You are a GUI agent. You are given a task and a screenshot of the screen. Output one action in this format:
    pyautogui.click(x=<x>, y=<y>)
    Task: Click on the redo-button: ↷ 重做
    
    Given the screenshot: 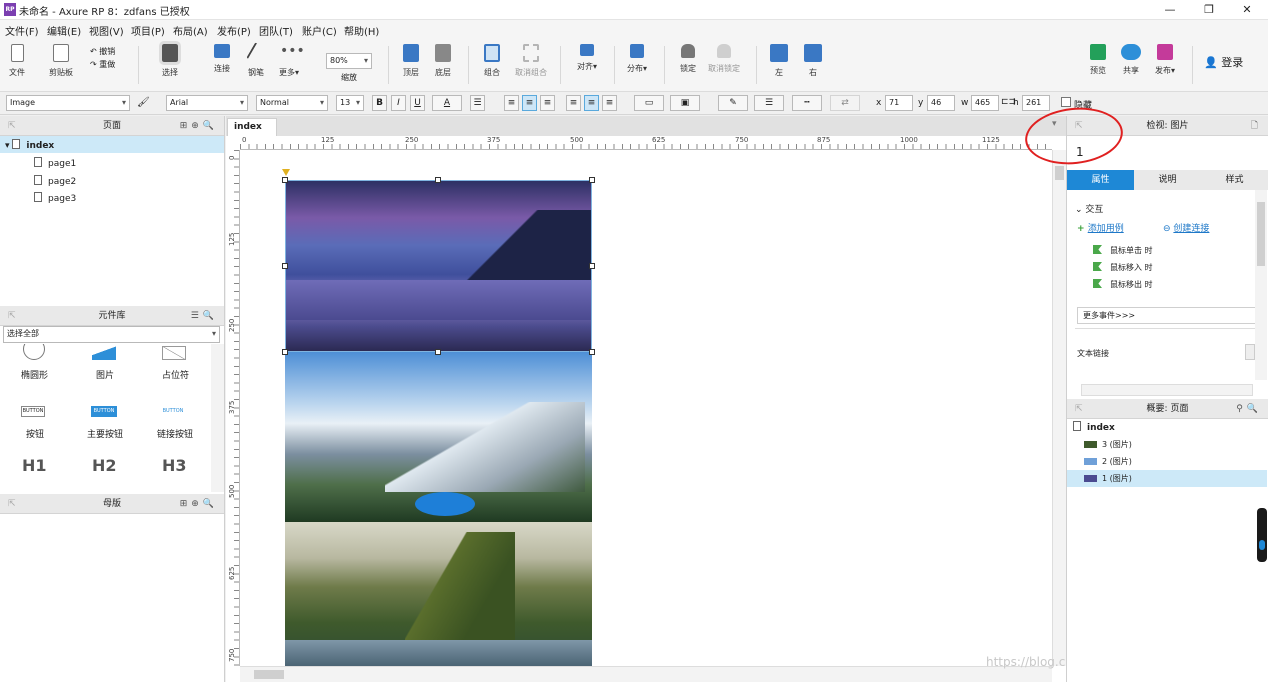 What is the action you would take?
    pyautogui.click(x=102, y=64)
    